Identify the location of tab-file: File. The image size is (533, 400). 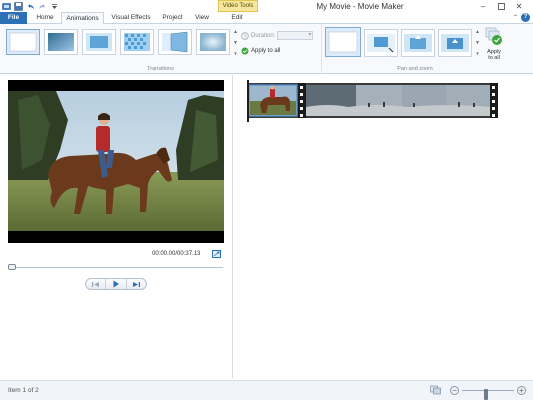
(13, 18).